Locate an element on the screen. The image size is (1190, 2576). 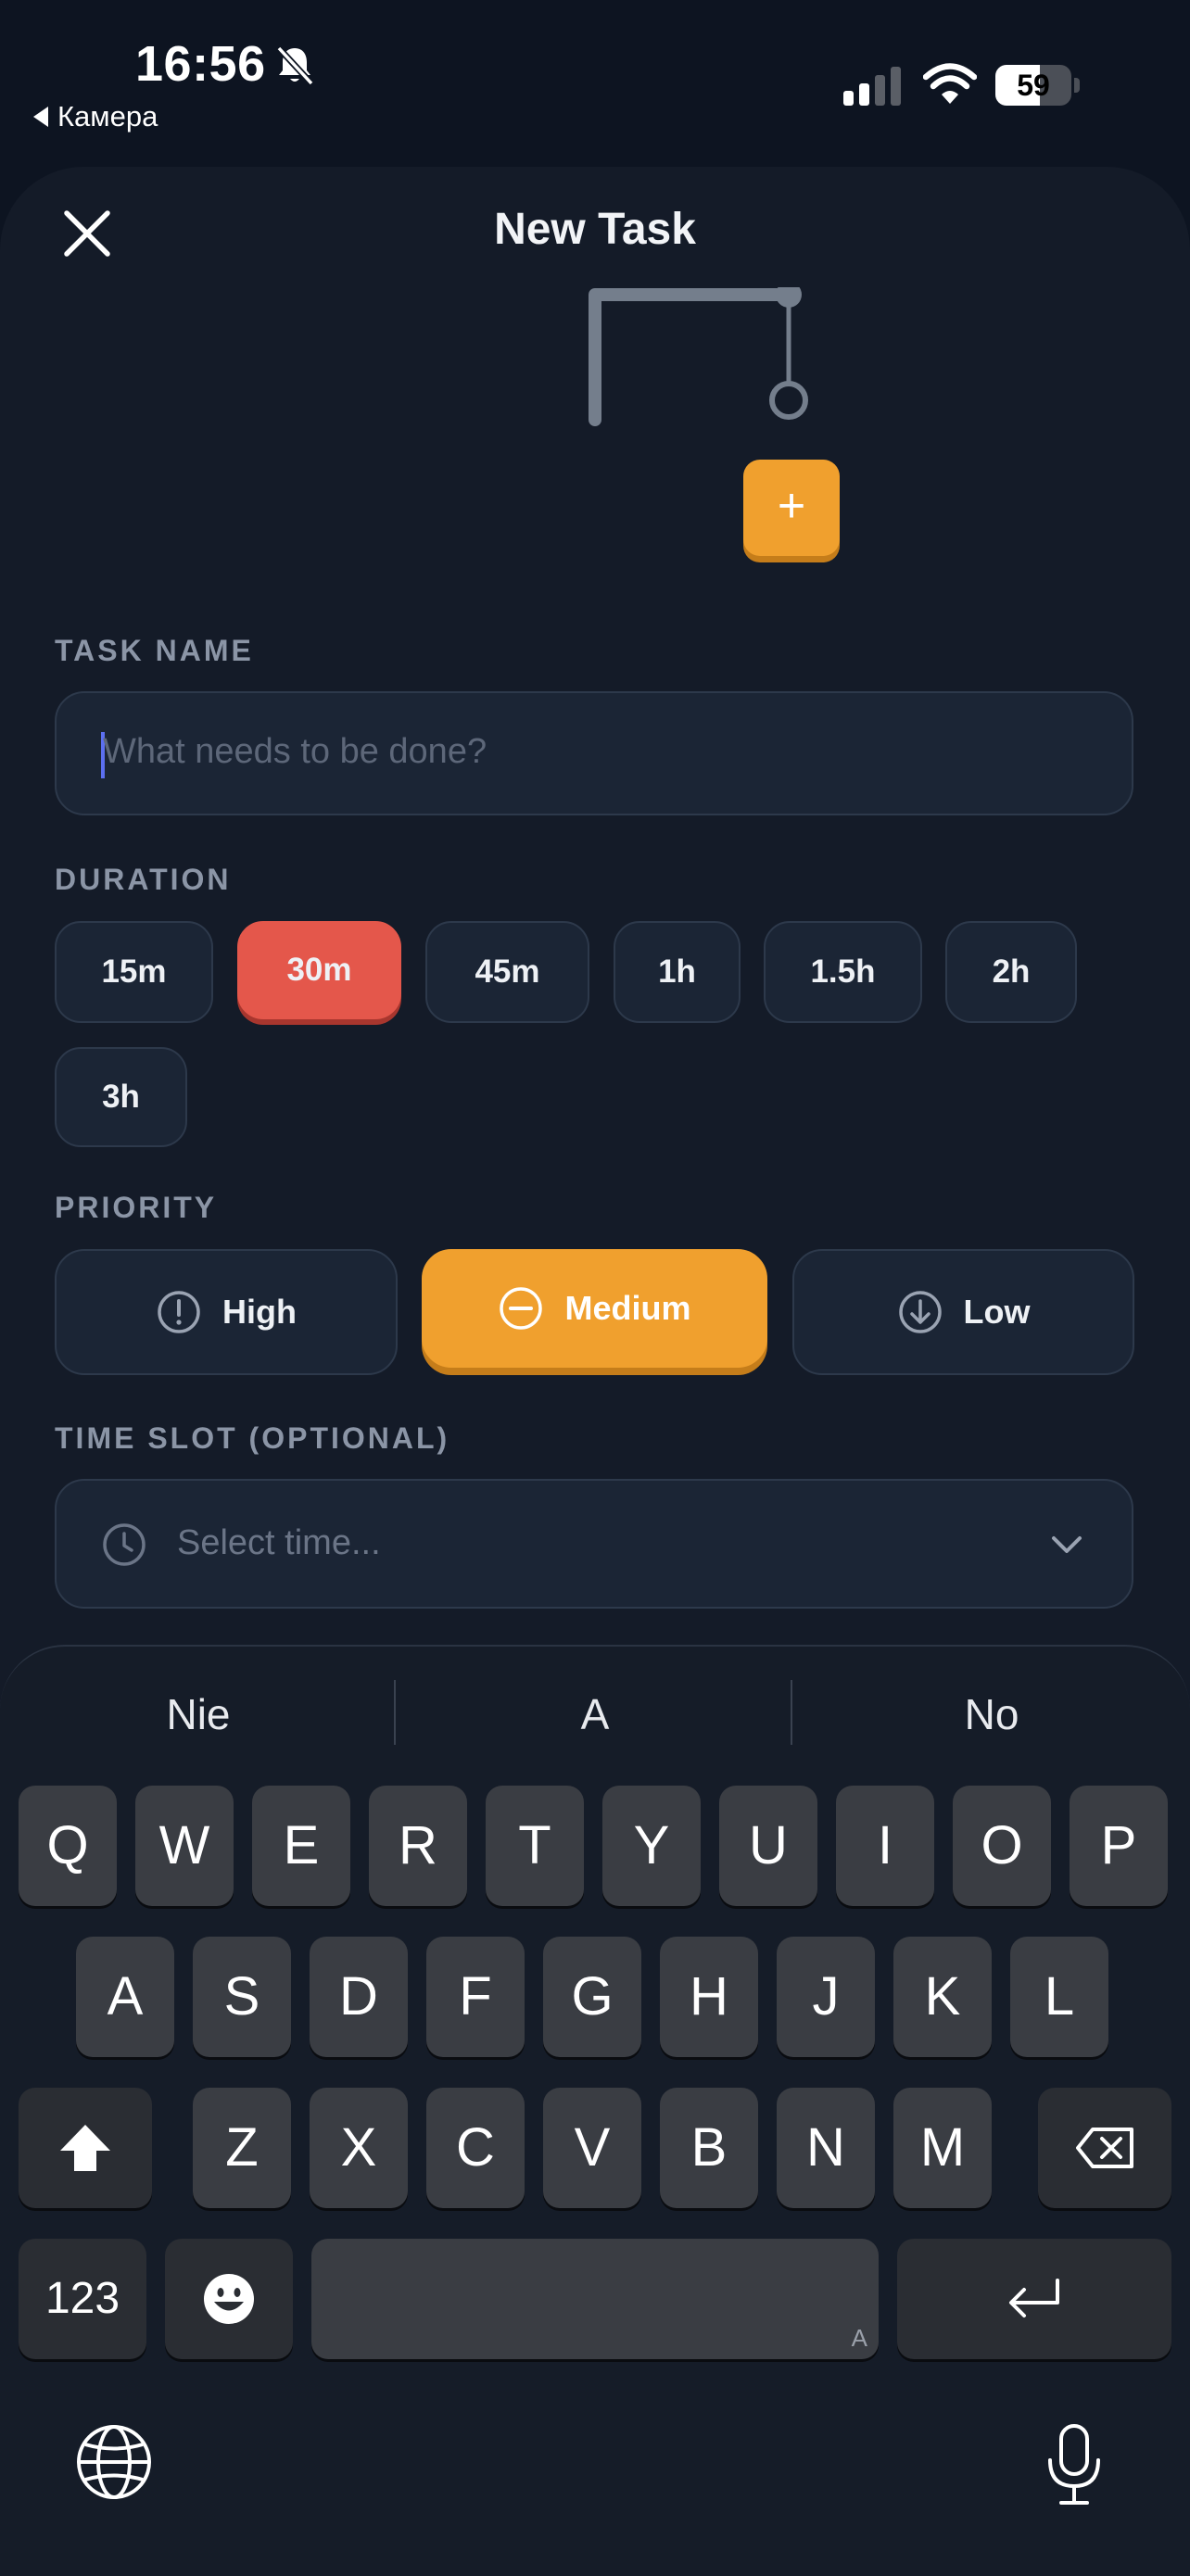
back-arrow-icon is located at coordinates (40, 117).